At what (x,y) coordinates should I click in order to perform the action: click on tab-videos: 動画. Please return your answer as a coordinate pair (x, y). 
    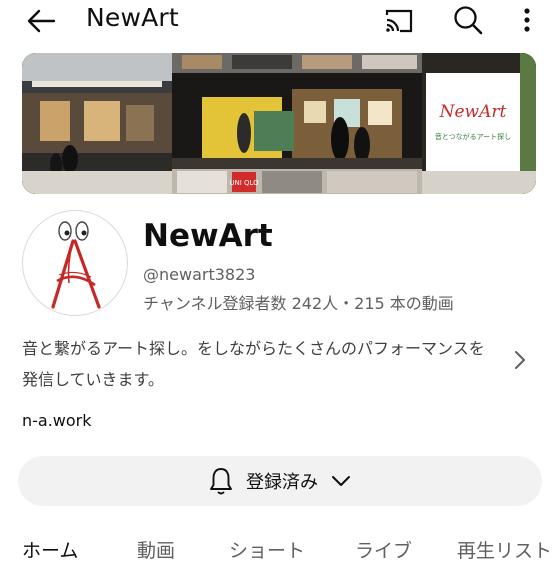
    Looking at the image, I should click on (156, 549).